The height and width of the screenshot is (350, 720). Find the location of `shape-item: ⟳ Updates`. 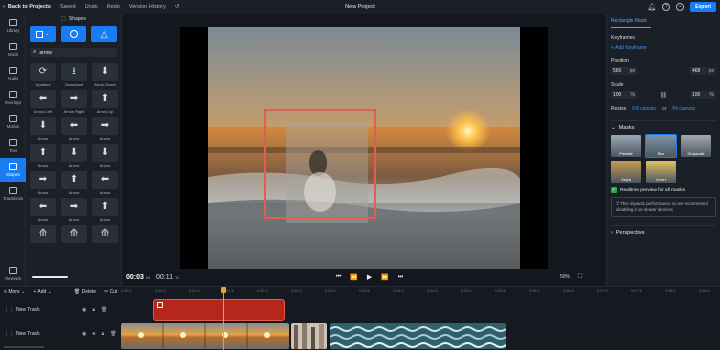

shape-item: ⟳ Updates is located at coordinates (43, 75).